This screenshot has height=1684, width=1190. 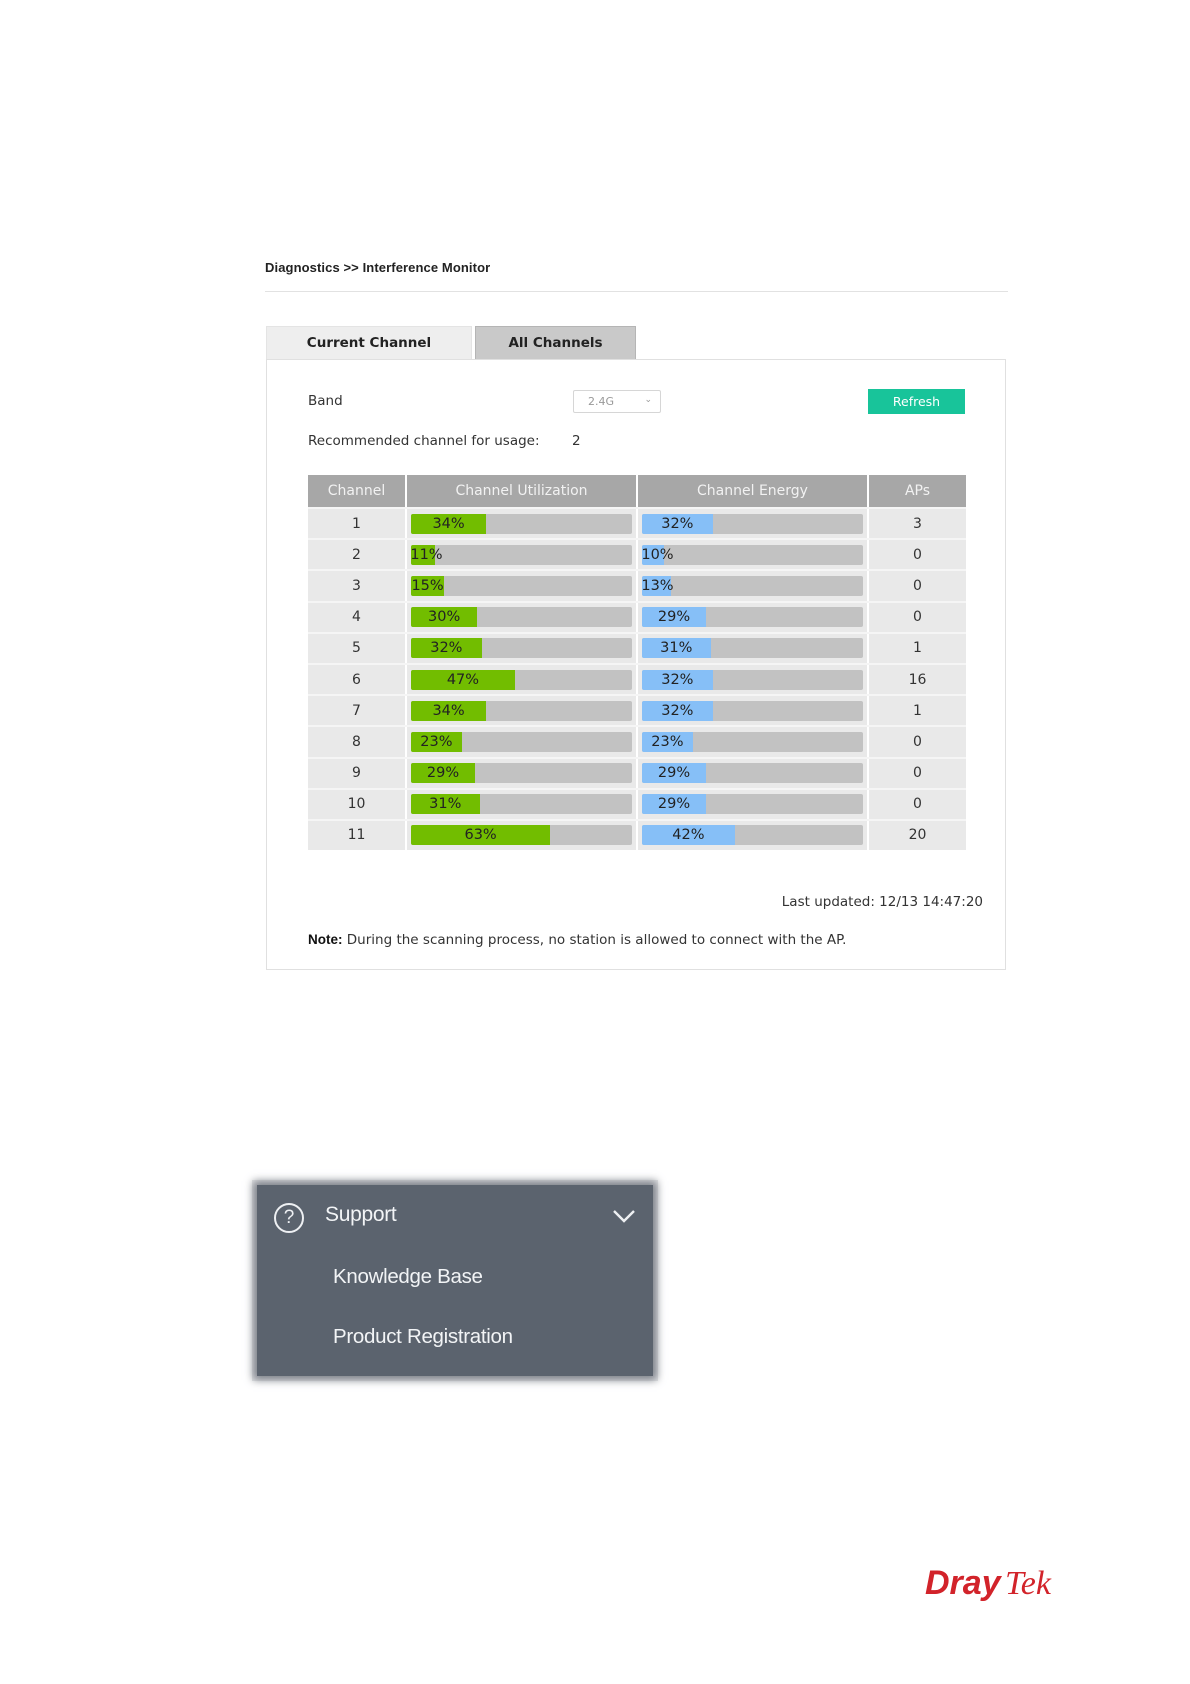 I want to click on menu-item-knowledge-base: Knowledge Base, so click(x=408, y=1277).